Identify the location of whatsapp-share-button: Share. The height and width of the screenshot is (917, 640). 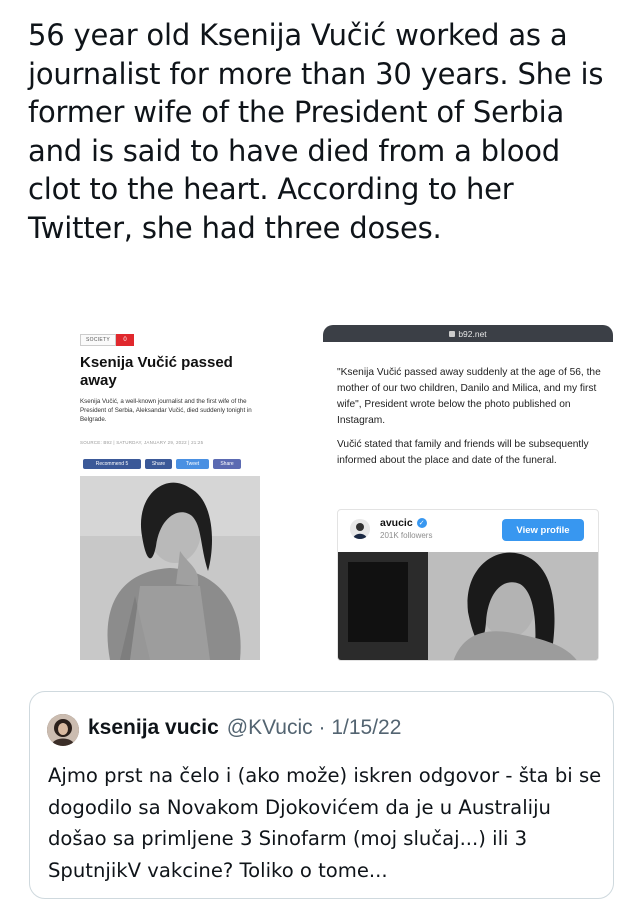
(227, 464).